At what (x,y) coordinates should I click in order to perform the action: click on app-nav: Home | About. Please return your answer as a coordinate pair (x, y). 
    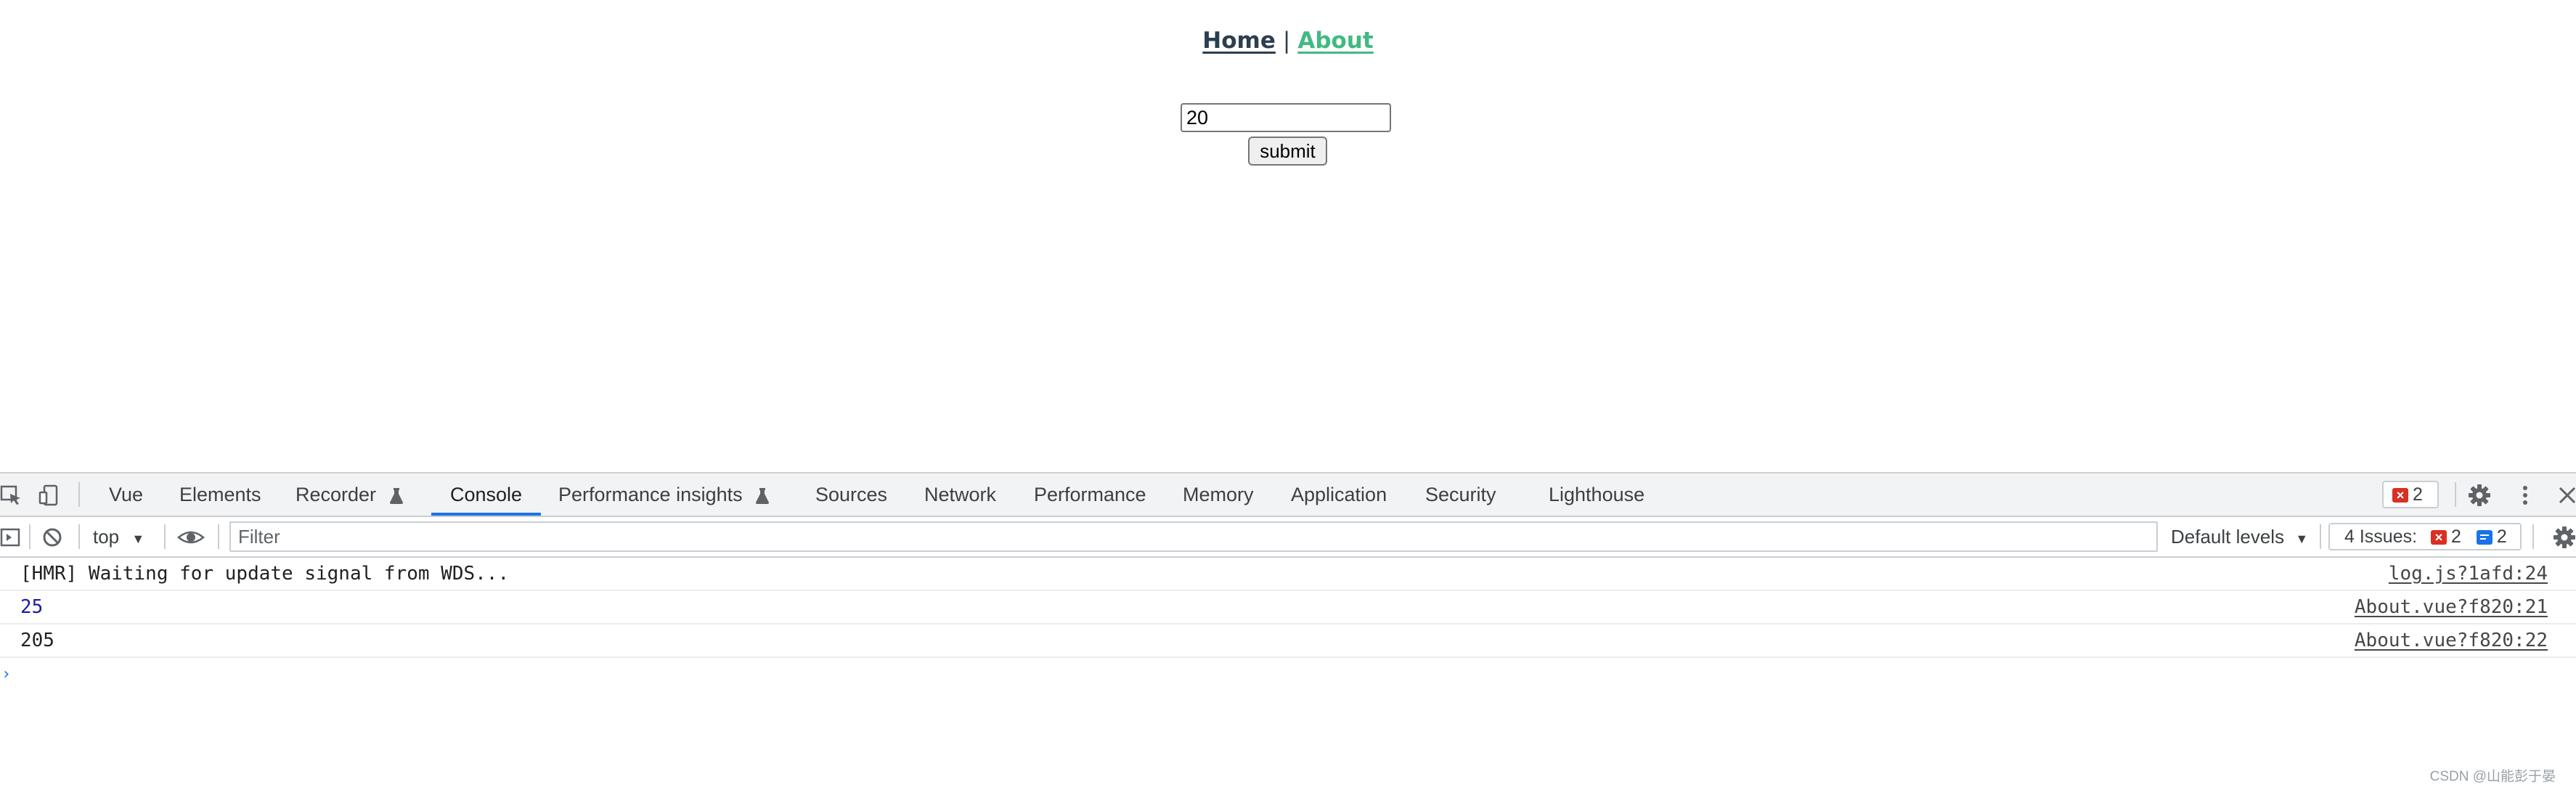
    Looking at the image, I should click on (1288, 41).